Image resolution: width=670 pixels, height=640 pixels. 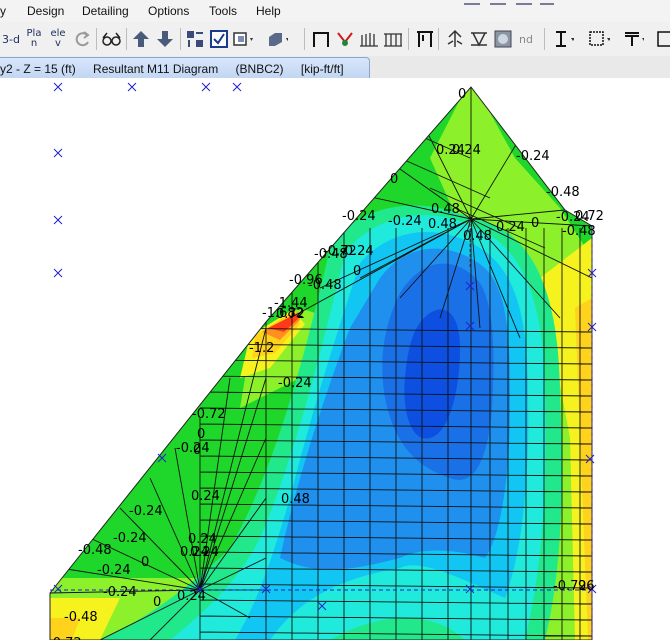 I want to click on checkbox-icon, so click(x=219, y=39).